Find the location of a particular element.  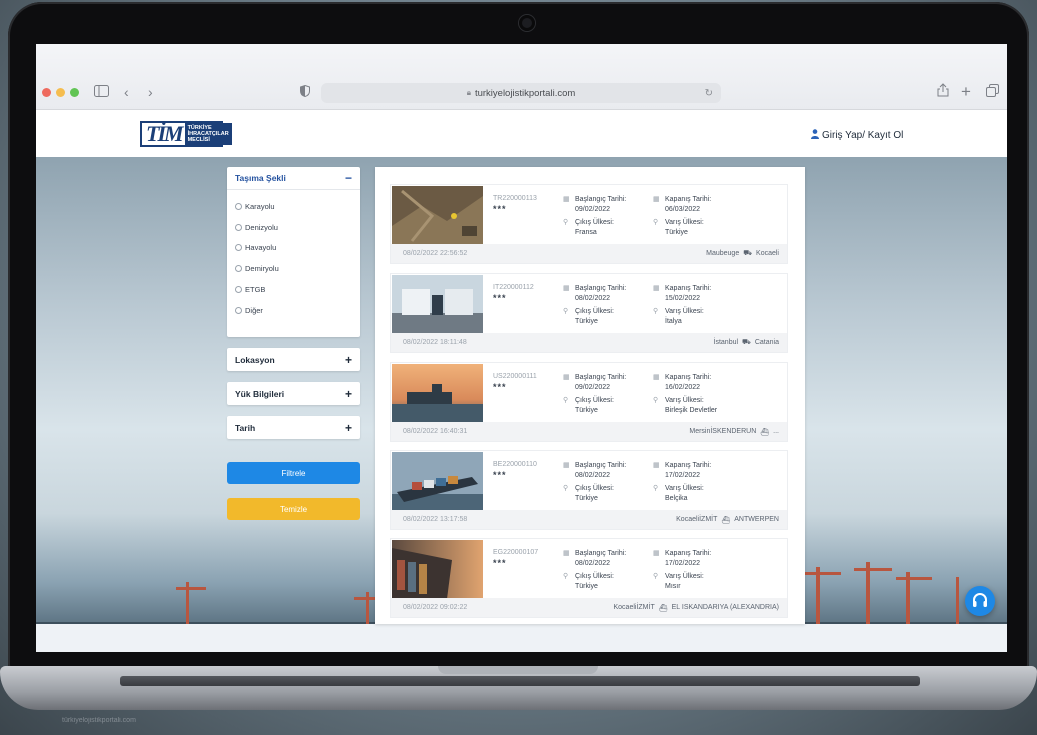

support-chat-button is located at coordinates (980, 601).